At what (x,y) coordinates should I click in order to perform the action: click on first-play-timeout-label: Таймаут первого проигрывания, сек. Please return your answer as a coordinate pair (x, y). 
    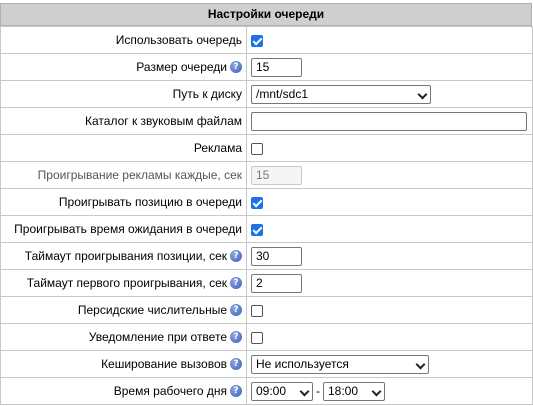
    Looking at the image, I should click on (126, 283).